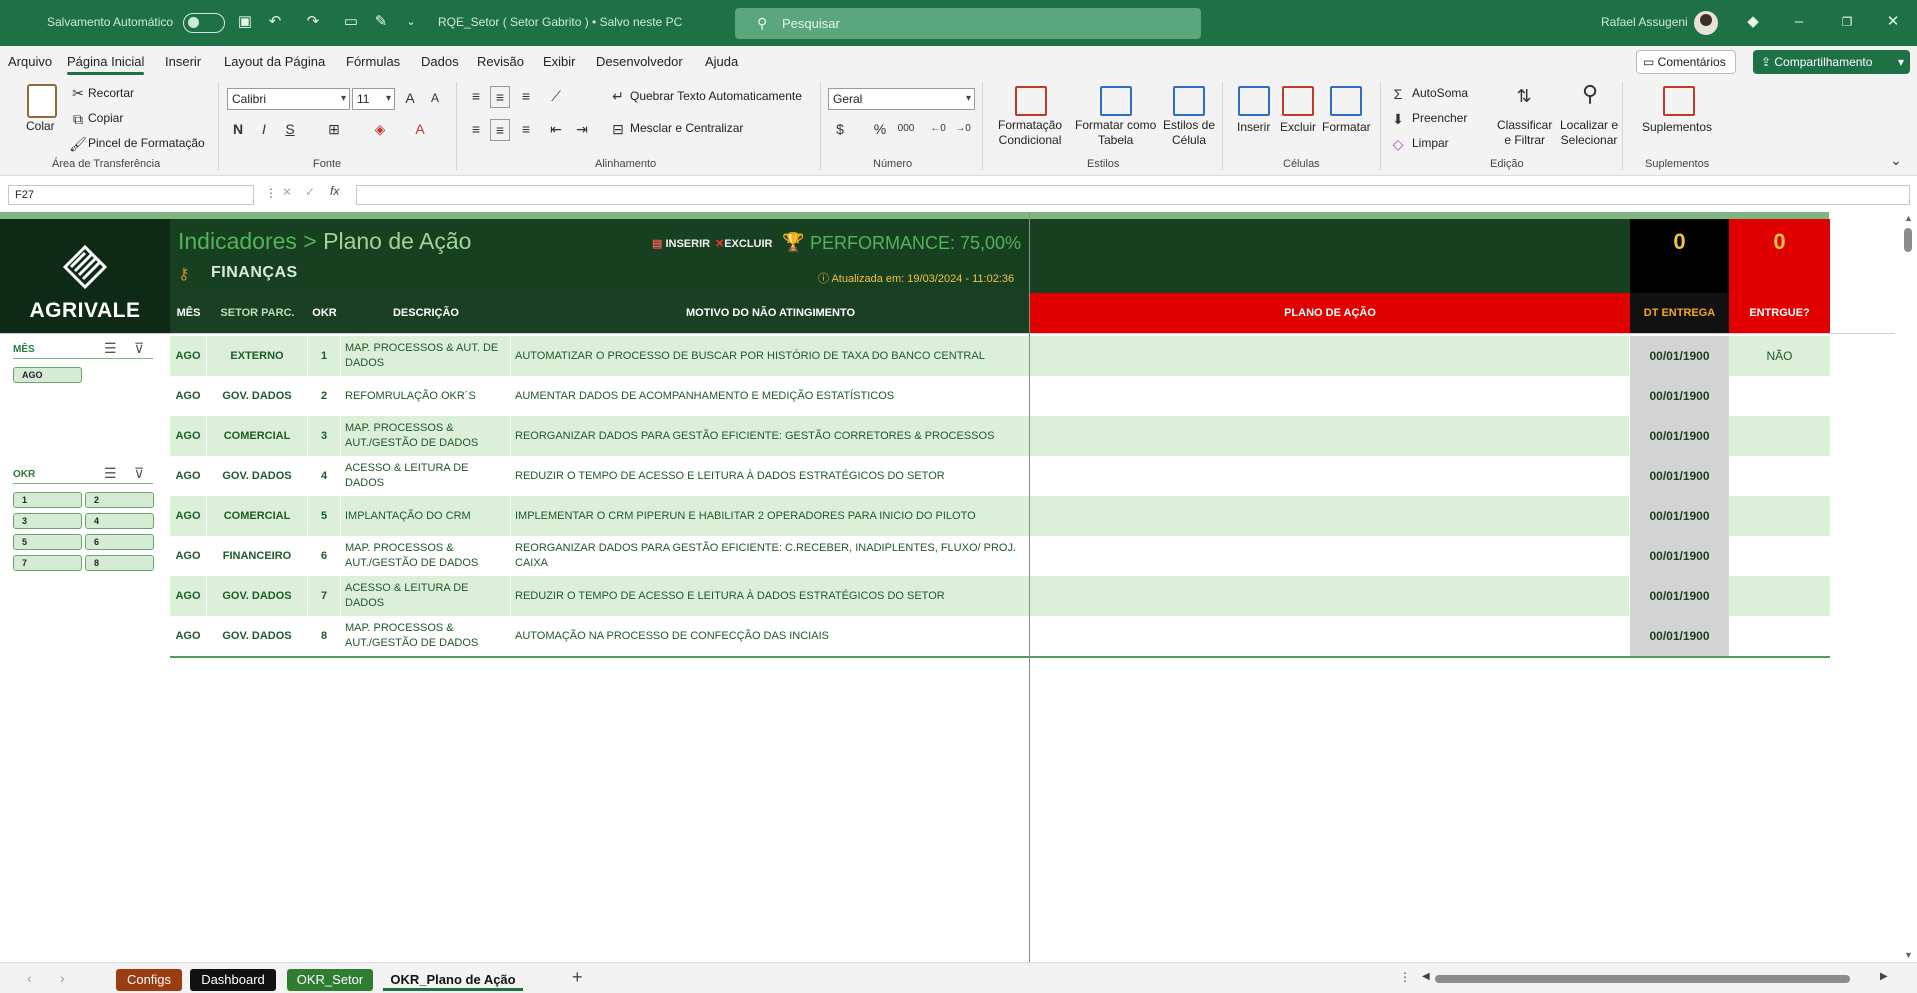  I want to click on scroll-down-icon: ▼, so click(1908, 955).